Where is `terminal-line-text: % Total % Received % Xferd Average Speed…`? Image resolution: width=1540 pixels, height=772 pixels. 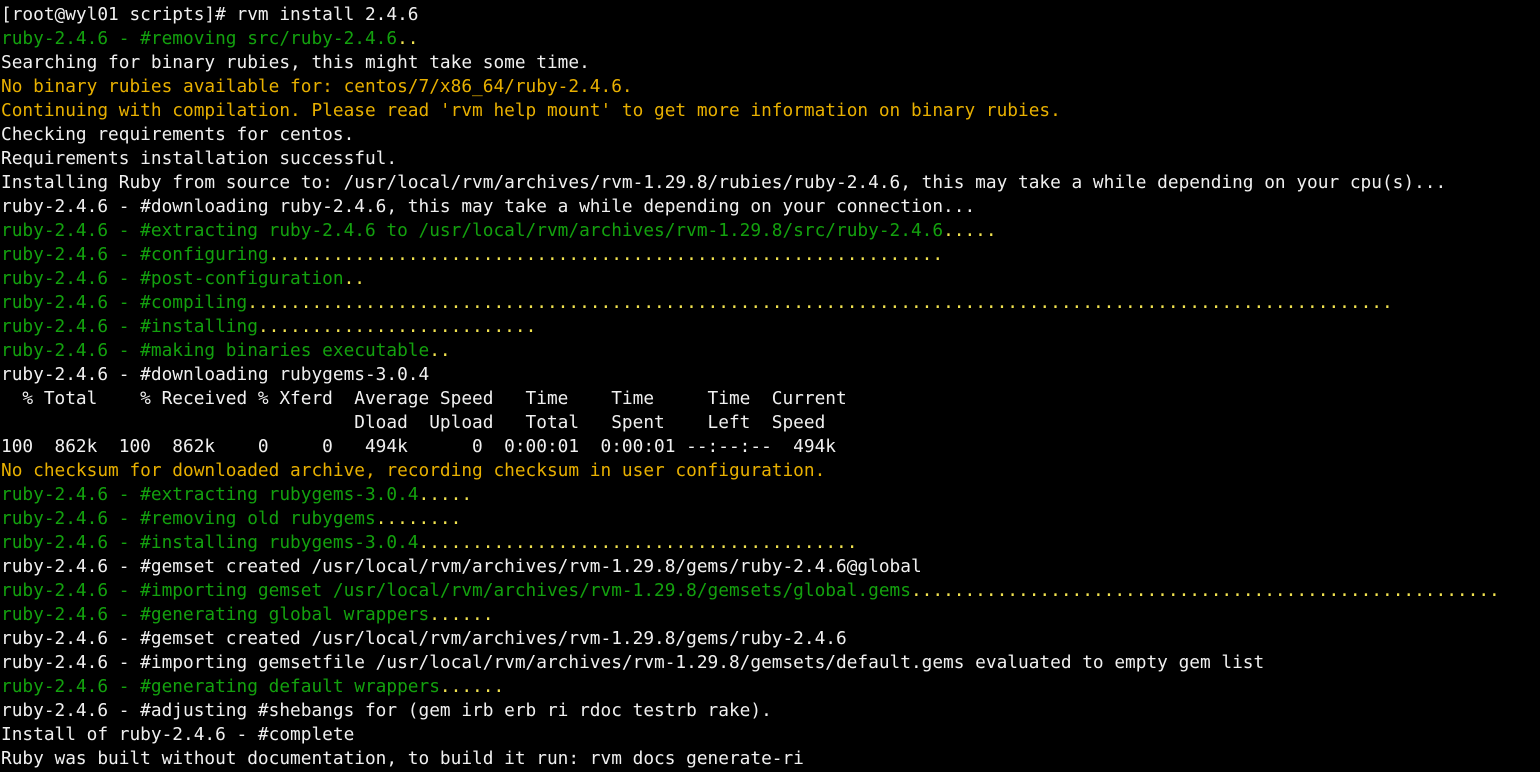
terminal-line-text: % Total % Received % Xferd Average Speed… is located at coordinates (424, 398).